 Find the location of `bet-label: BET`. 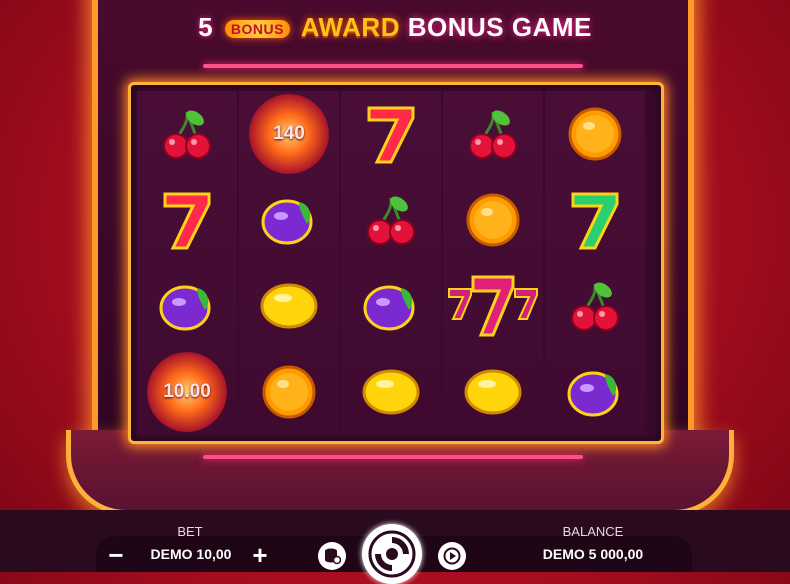

bet-label: BET is located at coordinates (190, 531).